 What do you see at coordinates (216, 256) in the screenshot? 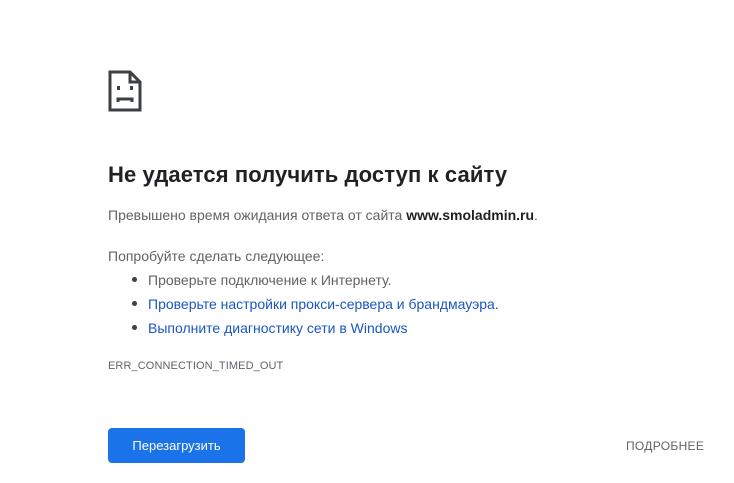
I see `suggestions-heading: Попробуйте сделать следующее:` at bounding box center [216, 256].